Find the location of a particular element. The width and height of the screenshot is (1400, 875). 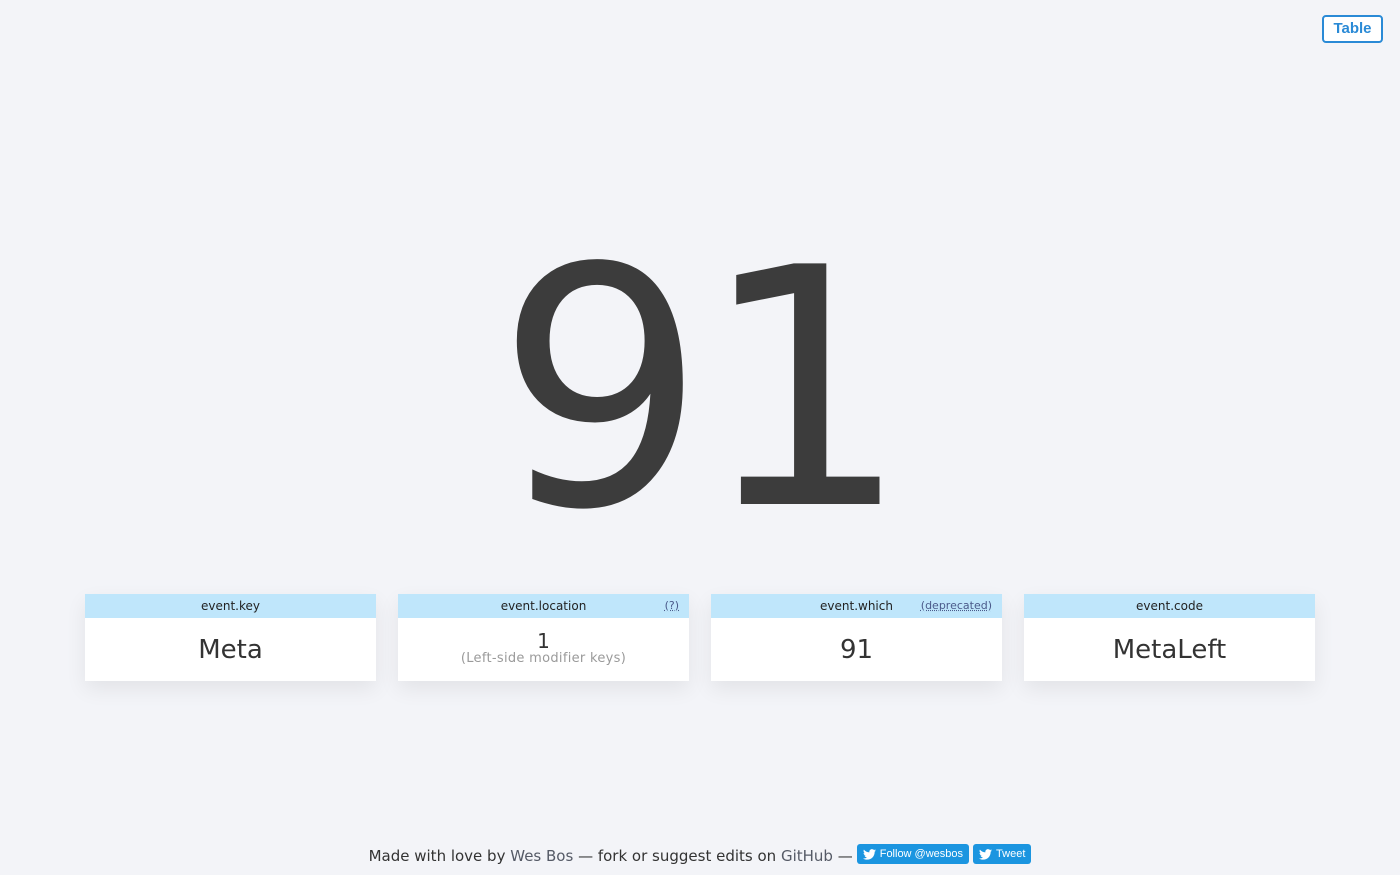

github-link: GitHub is located at coordinates (807, 856).